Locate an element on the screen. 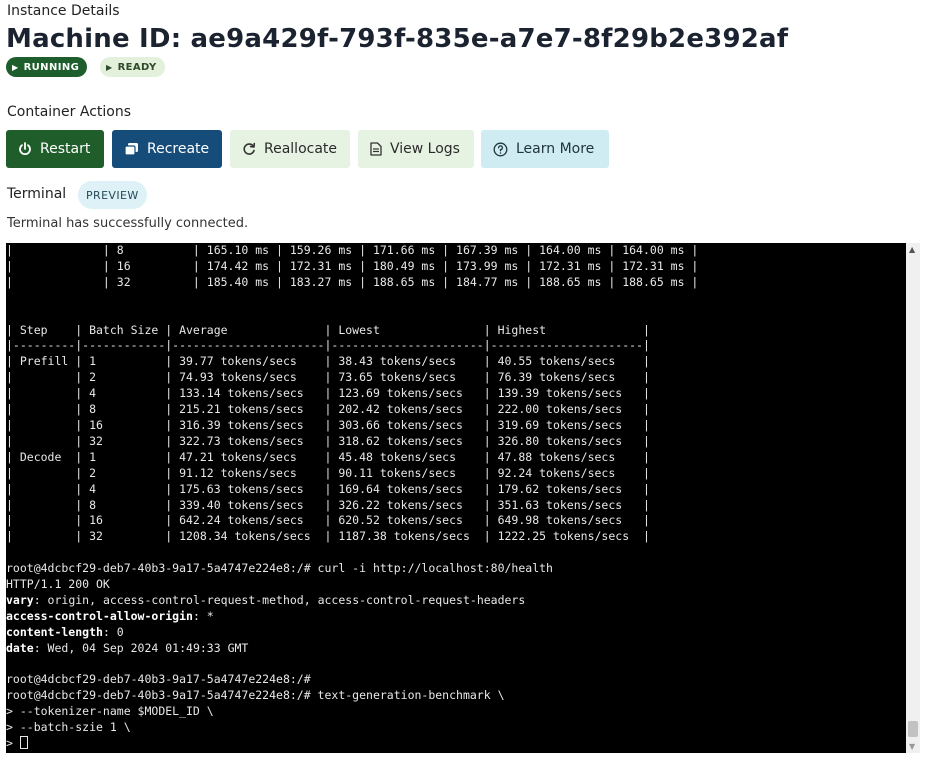  terminal-line-text: : * is located at coordinates (203, 615).